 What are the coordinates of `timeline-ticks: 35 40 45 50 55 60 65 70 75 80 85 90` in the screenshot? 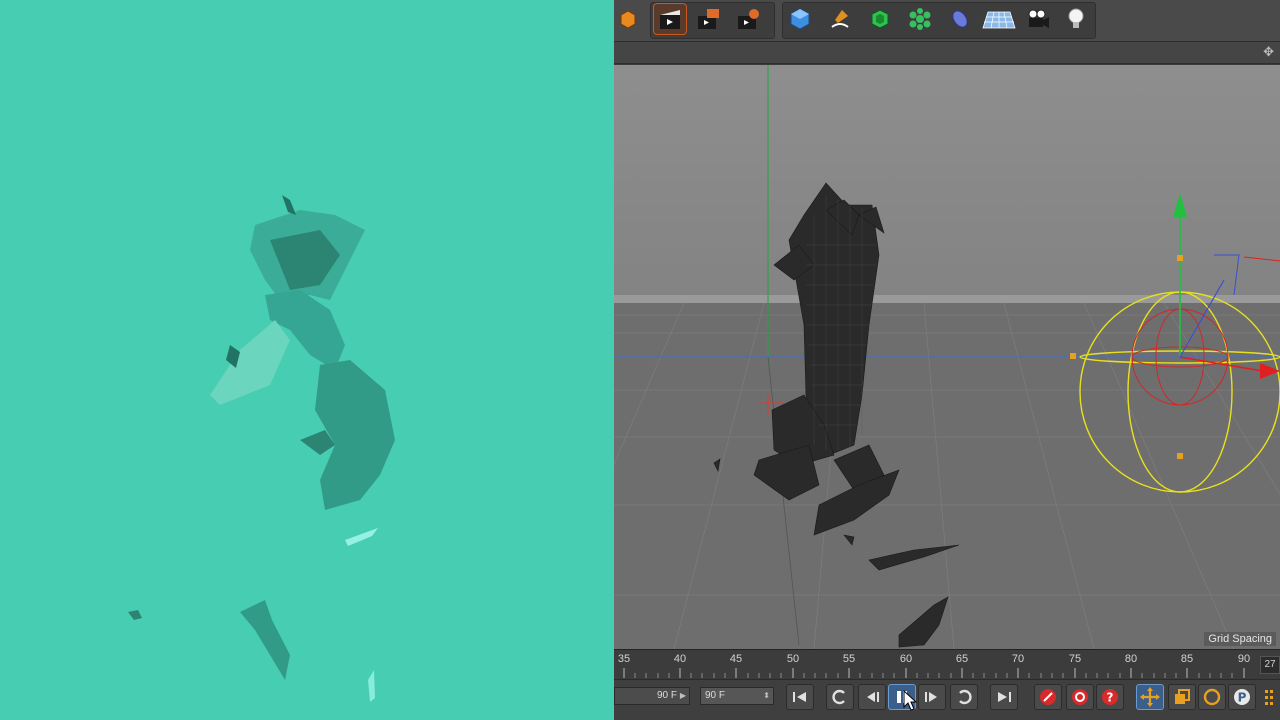 It's located at (936, 665).